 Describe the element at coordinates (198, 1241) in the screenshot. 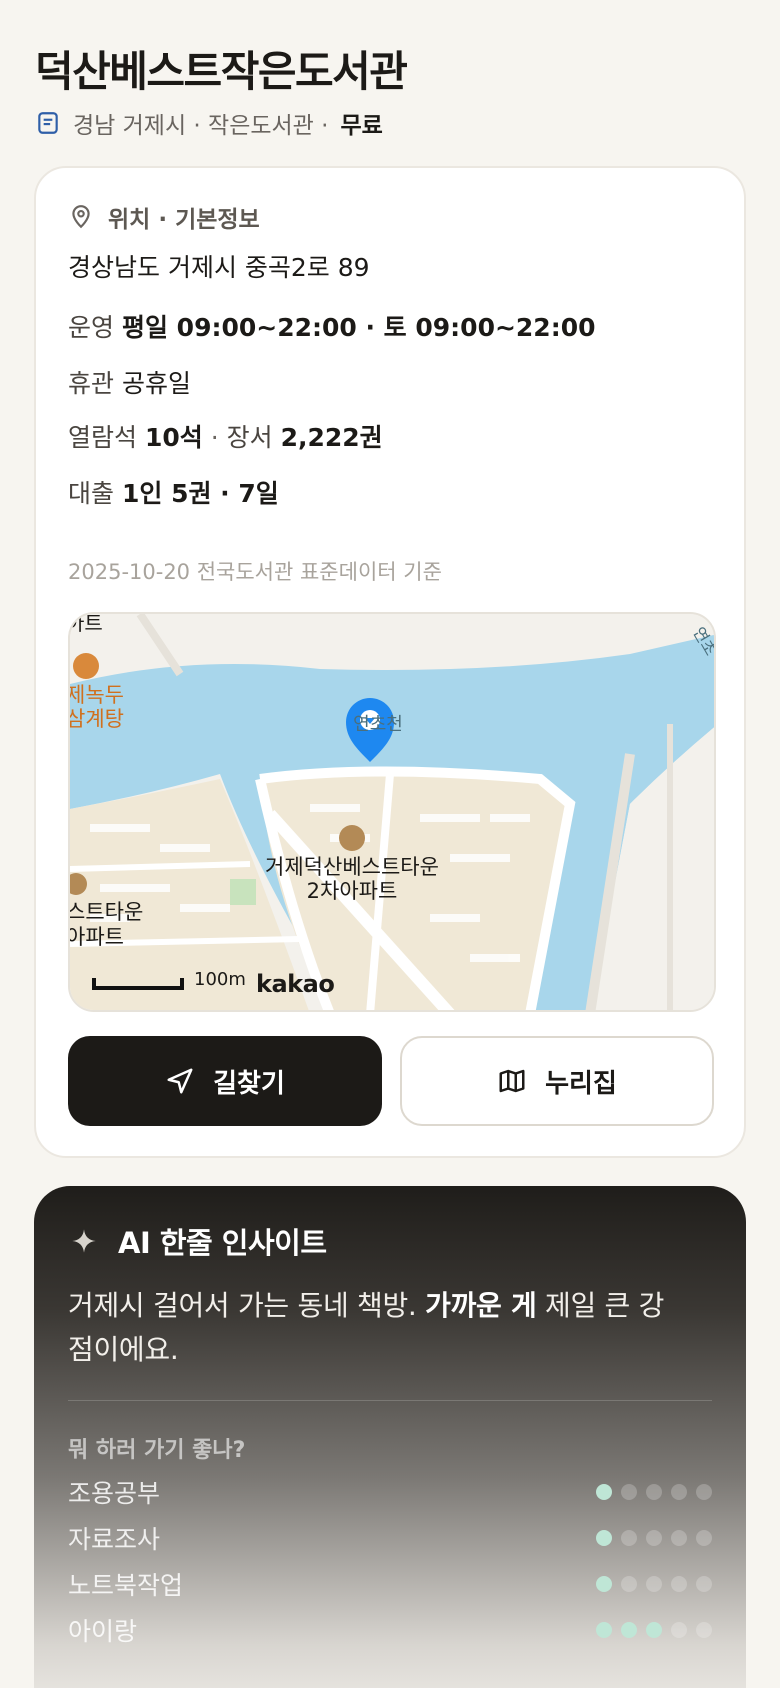

I see `ai-header: AI 한줄 인사이트` at that location.